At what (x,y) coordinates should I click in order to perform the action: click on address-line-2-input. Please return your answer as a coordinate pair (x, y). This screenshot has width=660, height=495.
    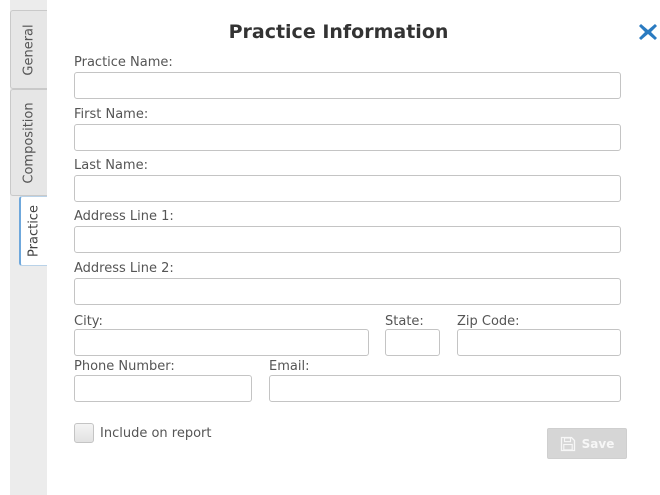
    Looking at the image, I should click on (347, 291).